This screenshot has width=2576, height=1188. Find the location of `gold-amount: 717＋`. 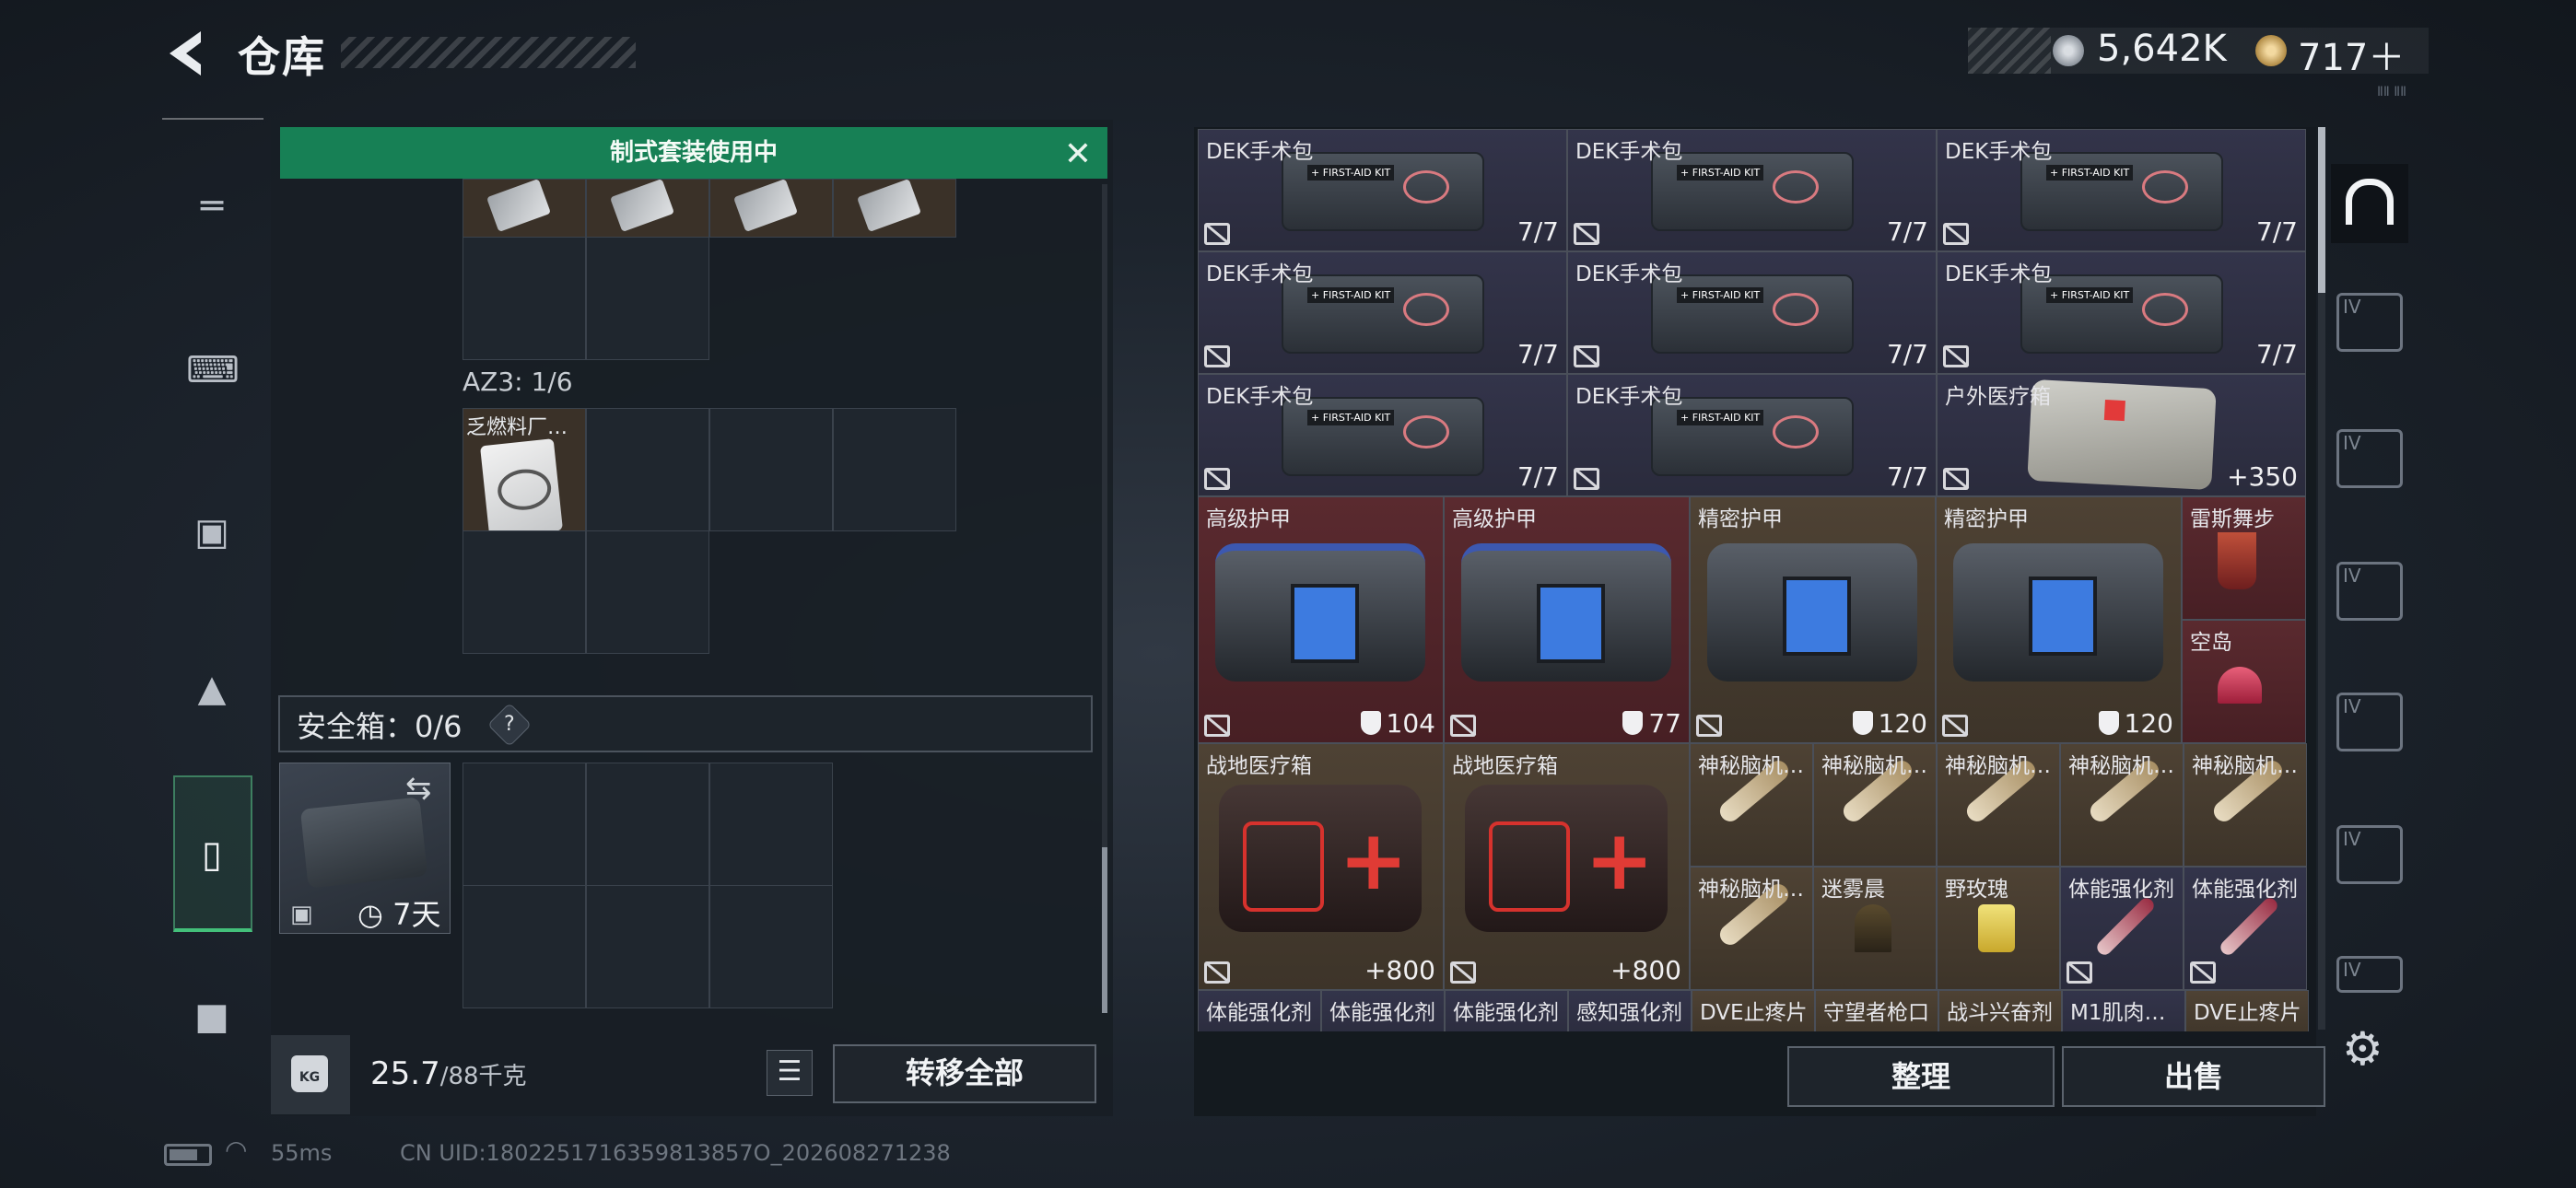

gold-amount: 717＋ is located at coordinates (2352, 54).